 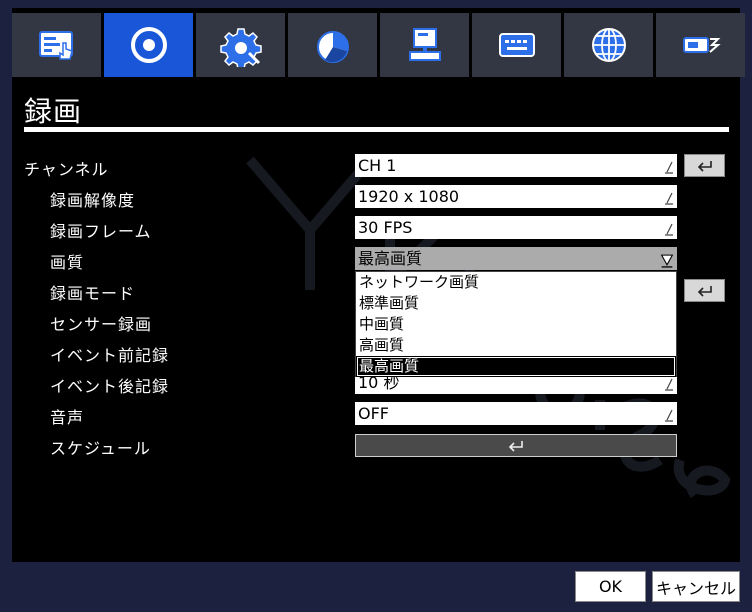 I want to click on setting-label-record-mode: 録画モード, so click(x=93, y=293).